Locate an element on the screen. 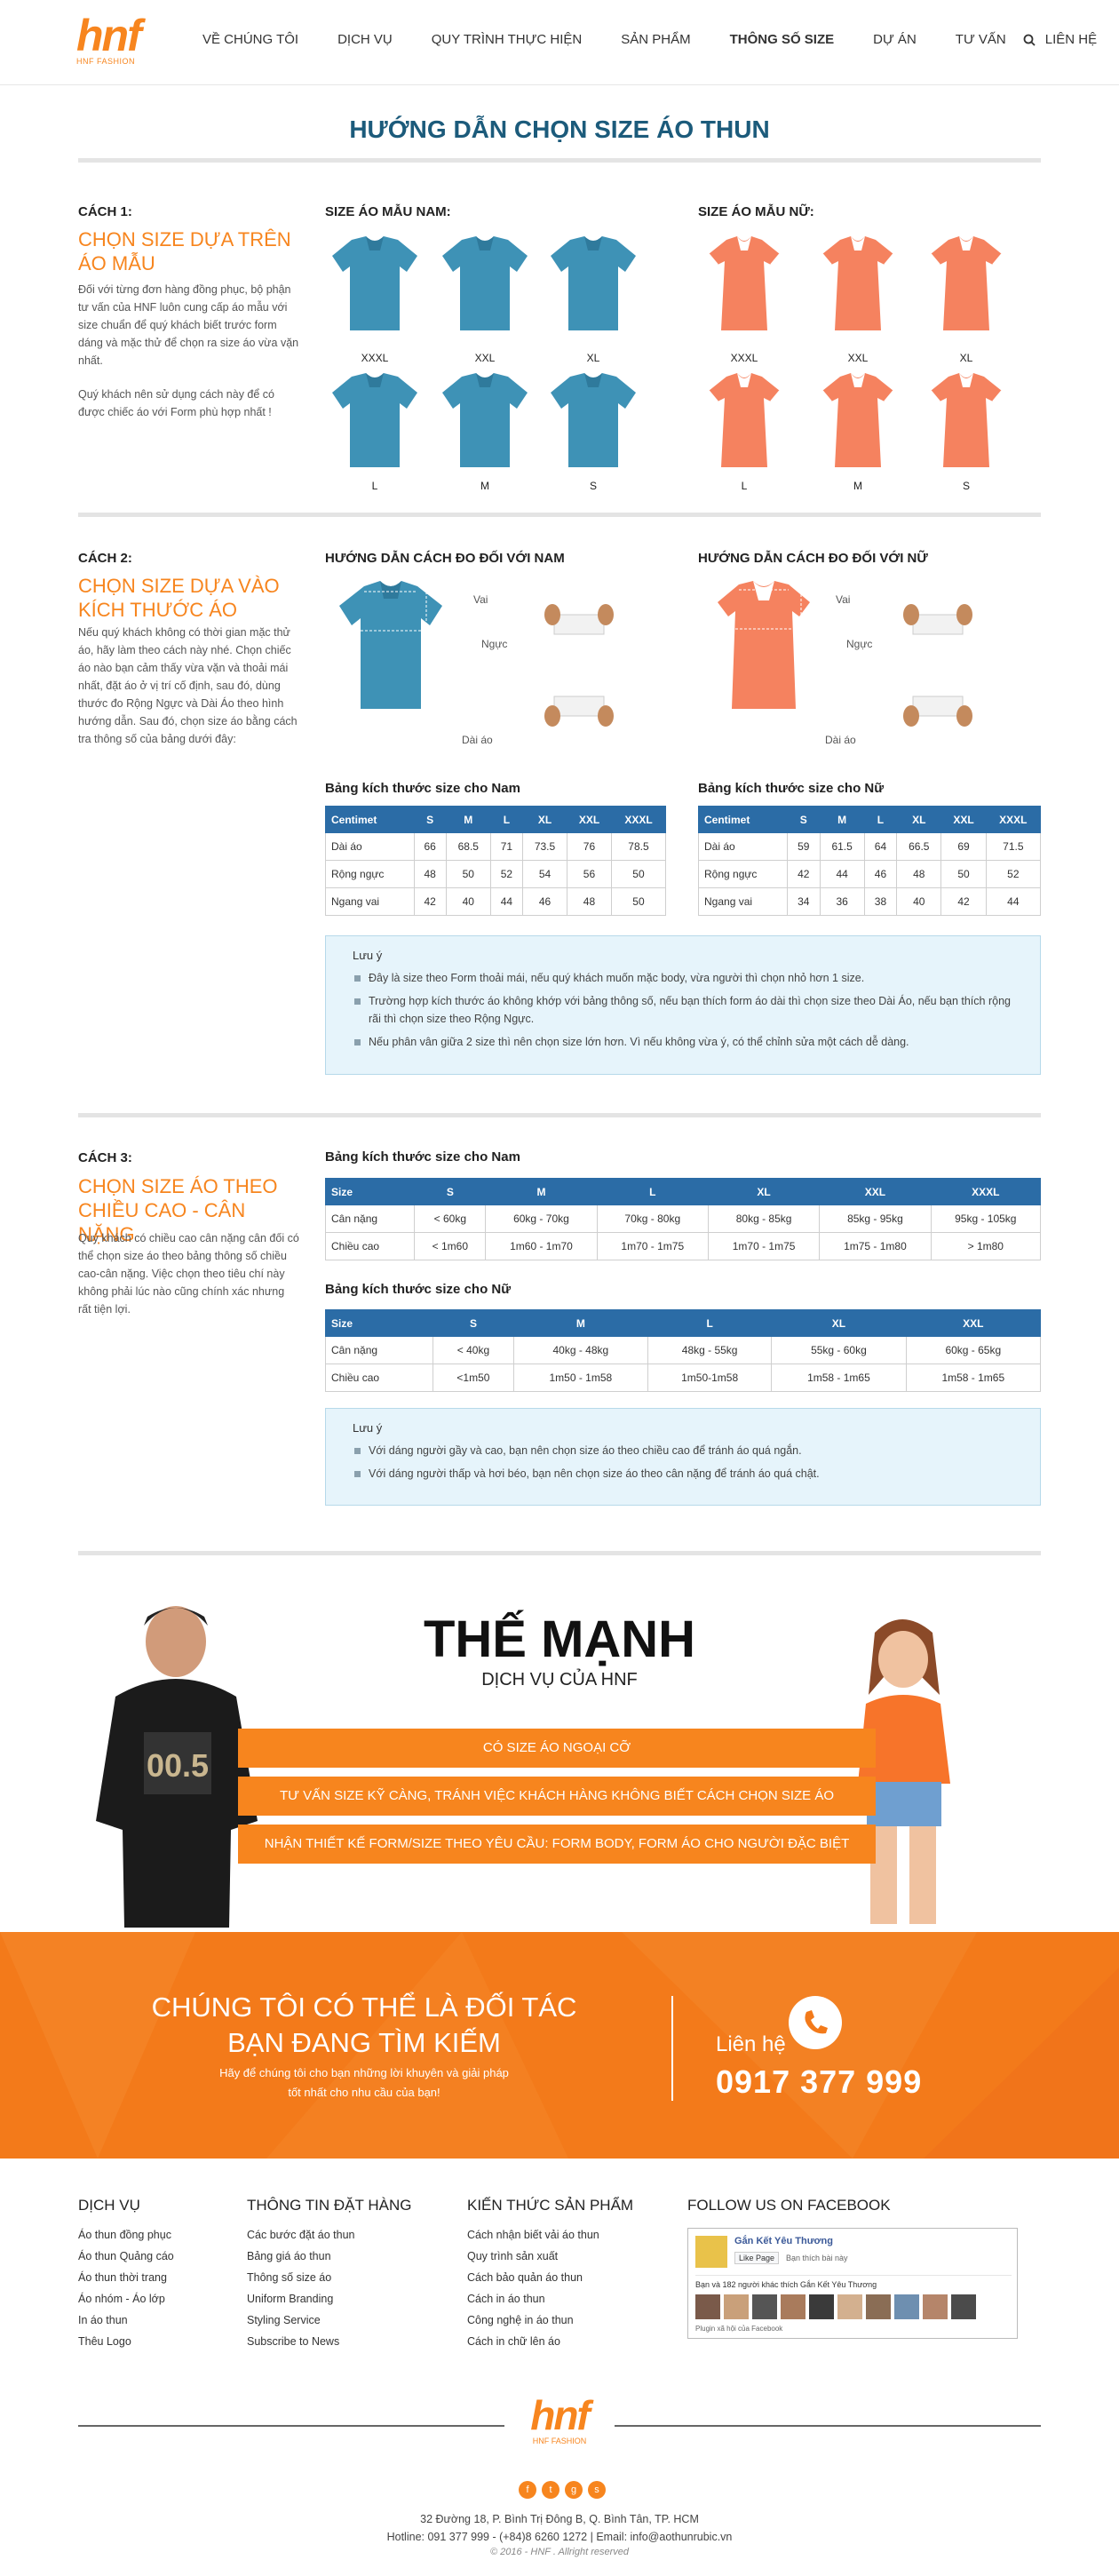  fb-page-name: Gắn Kết Yêu Thương is located at coordinates (783, 2241).